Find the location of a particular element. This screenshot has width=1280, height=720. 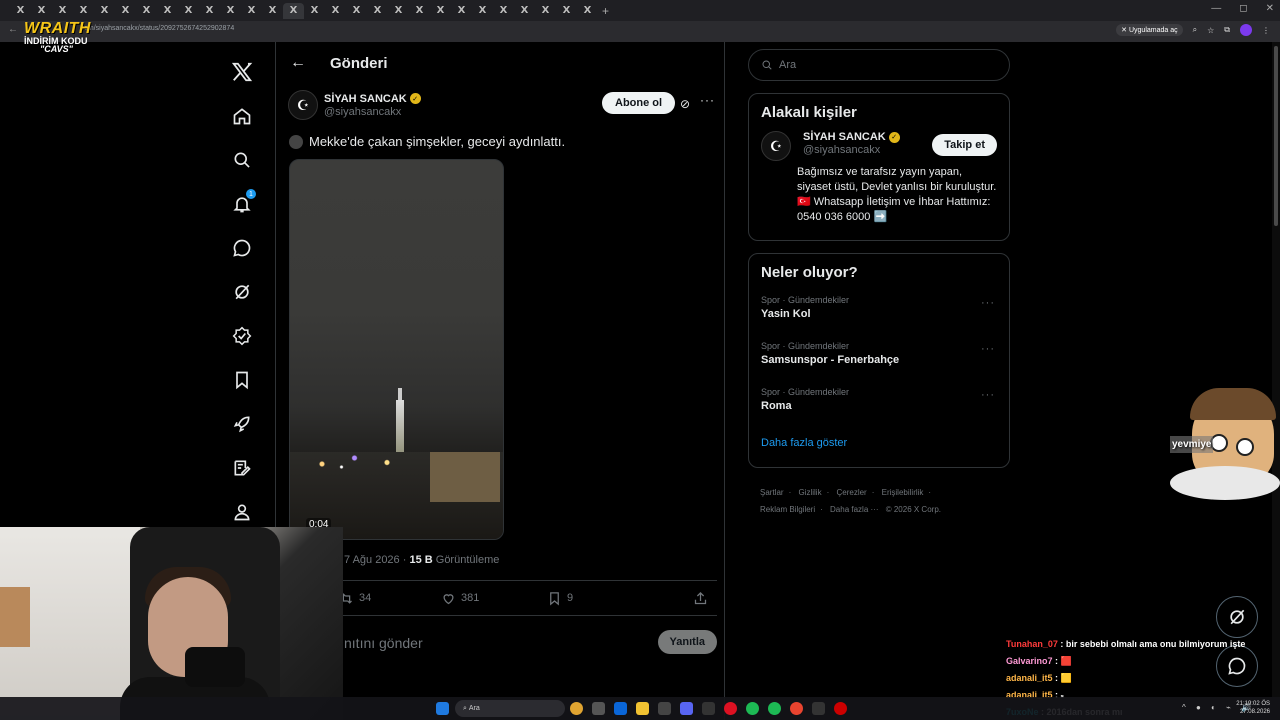

taskbar-clock: 21:19:02 ÖS 27.08.2026 is located at coordinates (1253, 708).